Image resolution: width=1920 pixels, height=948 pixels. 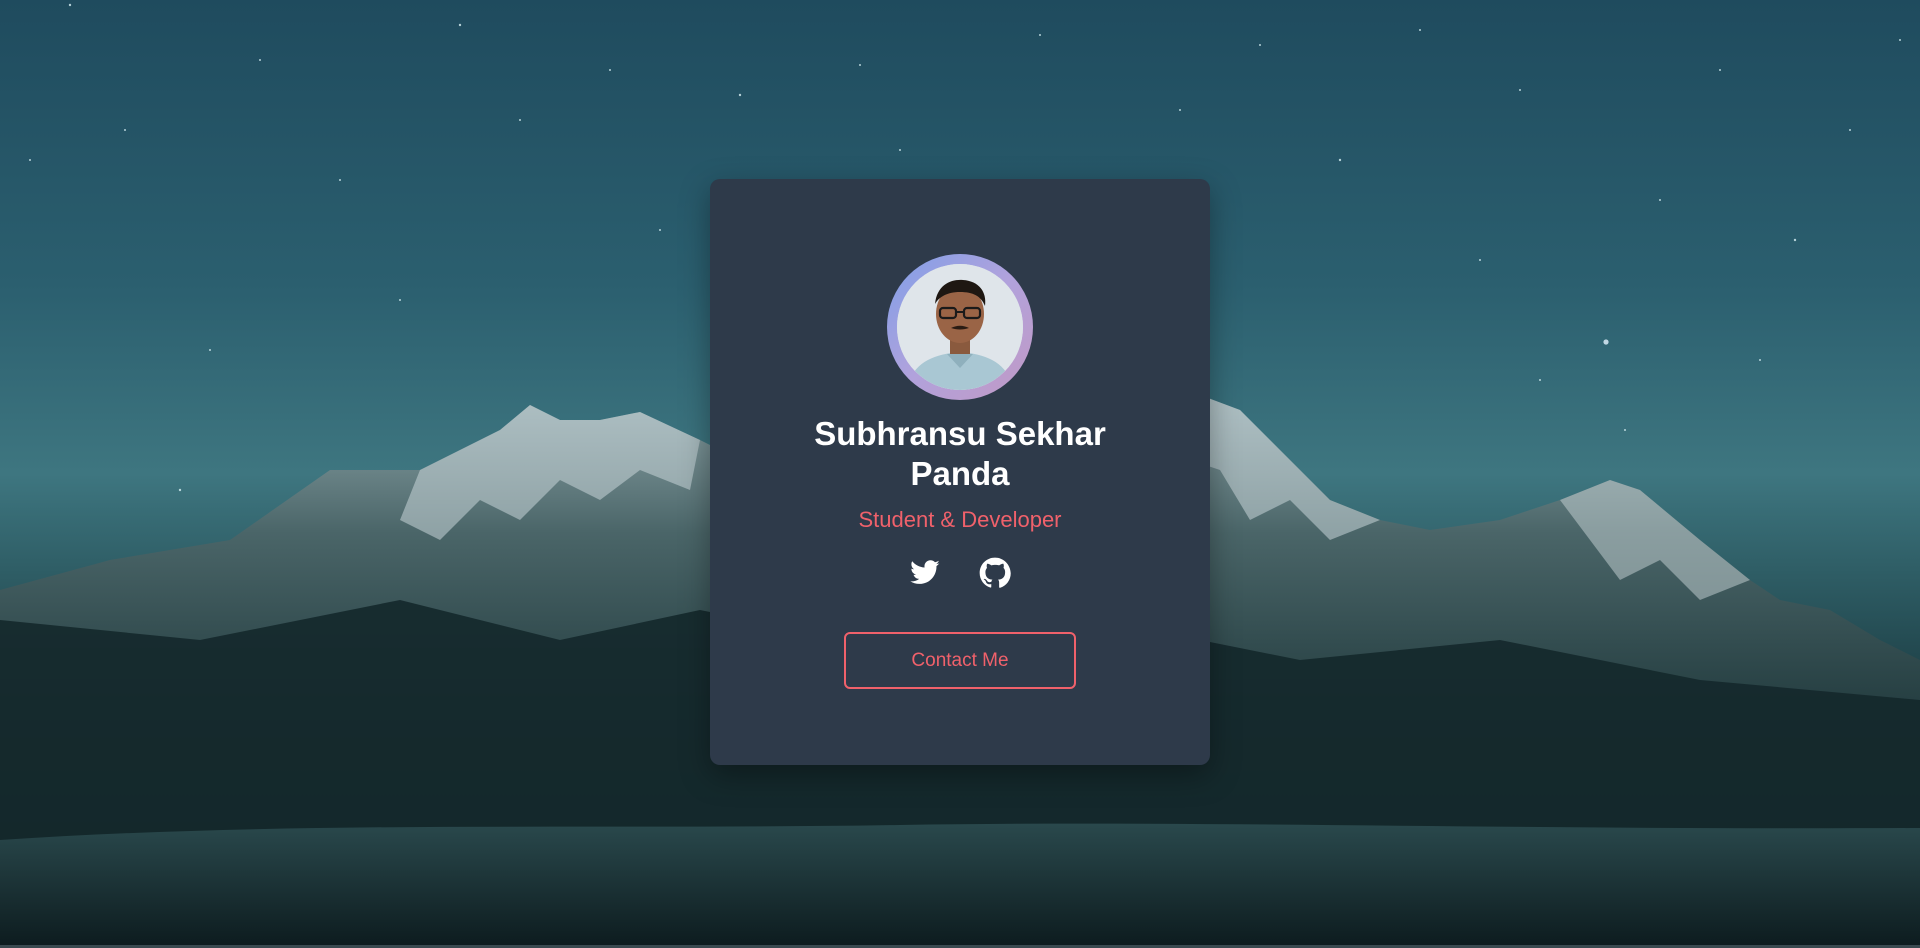 I want to click on profile-role: Student & Developer, so click(x=960, y=519).